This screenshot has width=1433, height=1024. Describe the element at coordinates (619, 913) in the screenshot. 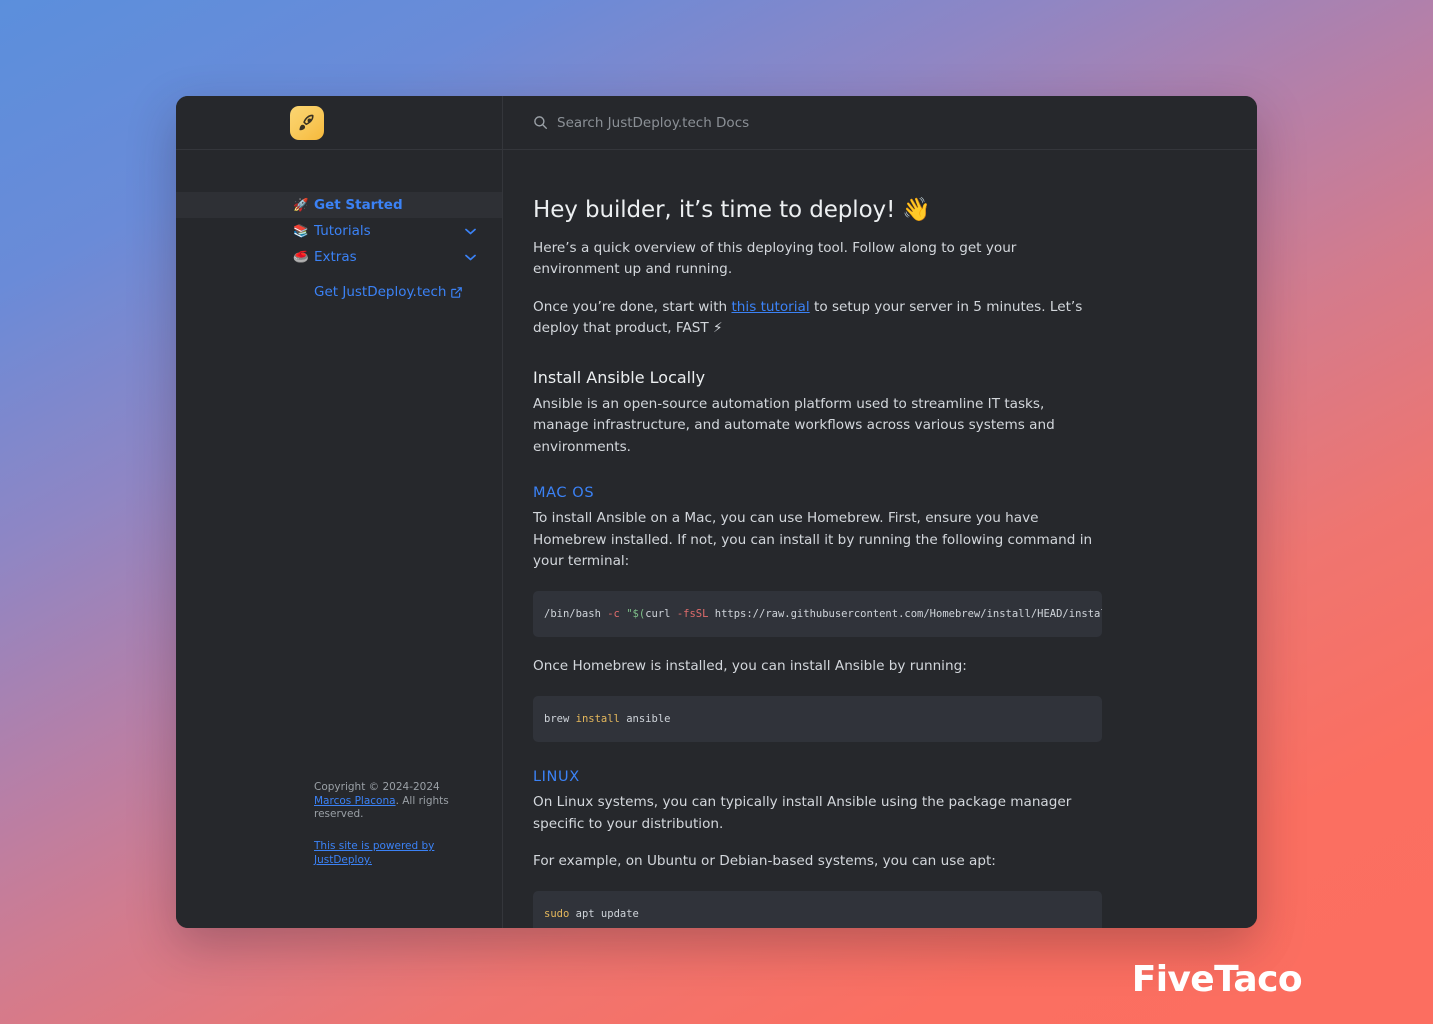

I see `code-token: update` at that location.